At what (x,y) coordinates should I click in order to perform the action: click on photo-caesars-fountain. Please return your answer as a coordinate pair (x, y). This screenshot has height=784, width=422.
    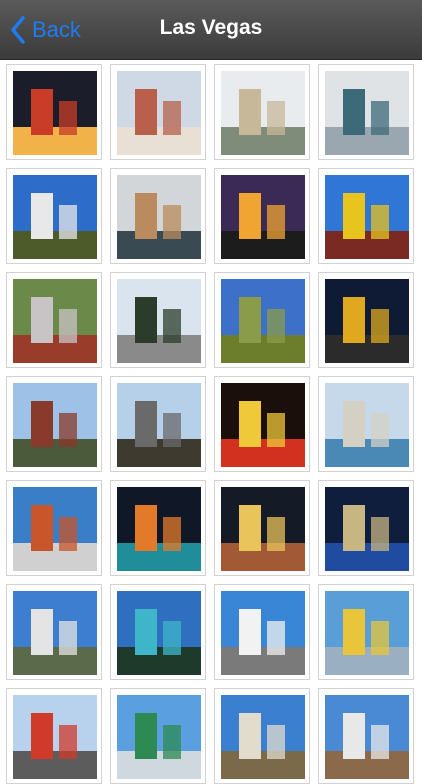
    Looking at the image, I should click on (263, 737).